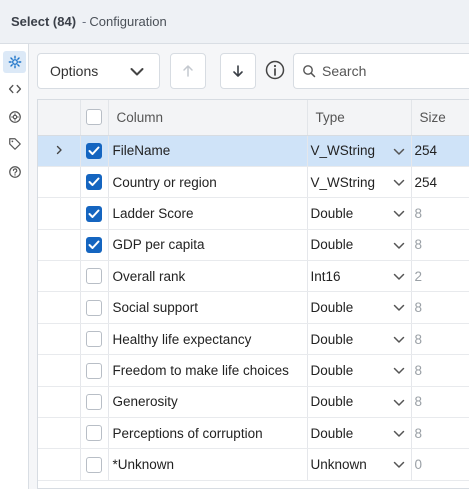  What do you see at coordinates (14, 62) in the screenshot?
I see `gear-icon` at bounding box center [14, 62].